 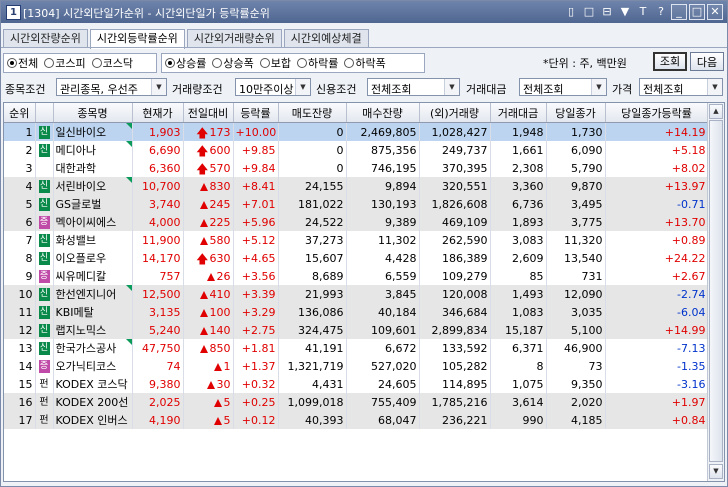 I want to click on tab-afterhours-volume: 시간외거래량순위, so click(x=234, y=38).